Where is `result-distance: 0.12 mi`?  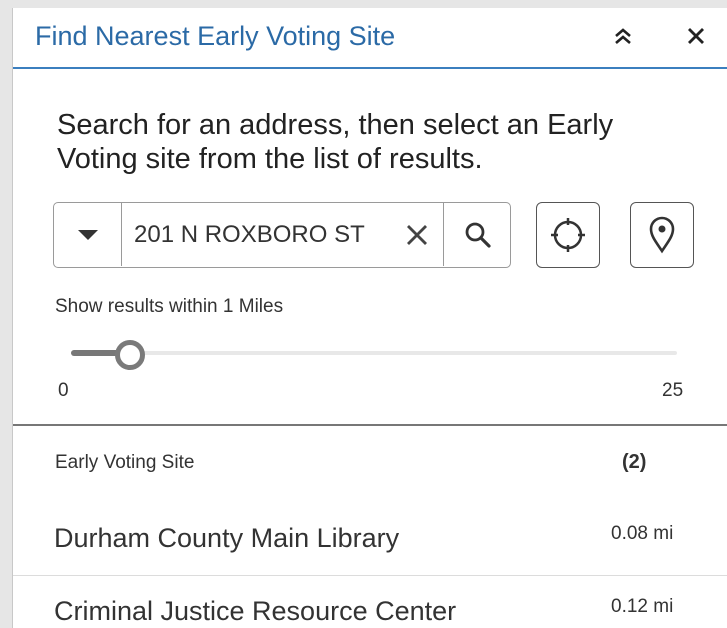
result-distance: 0.12 mi is located at coordinates (642, 606).